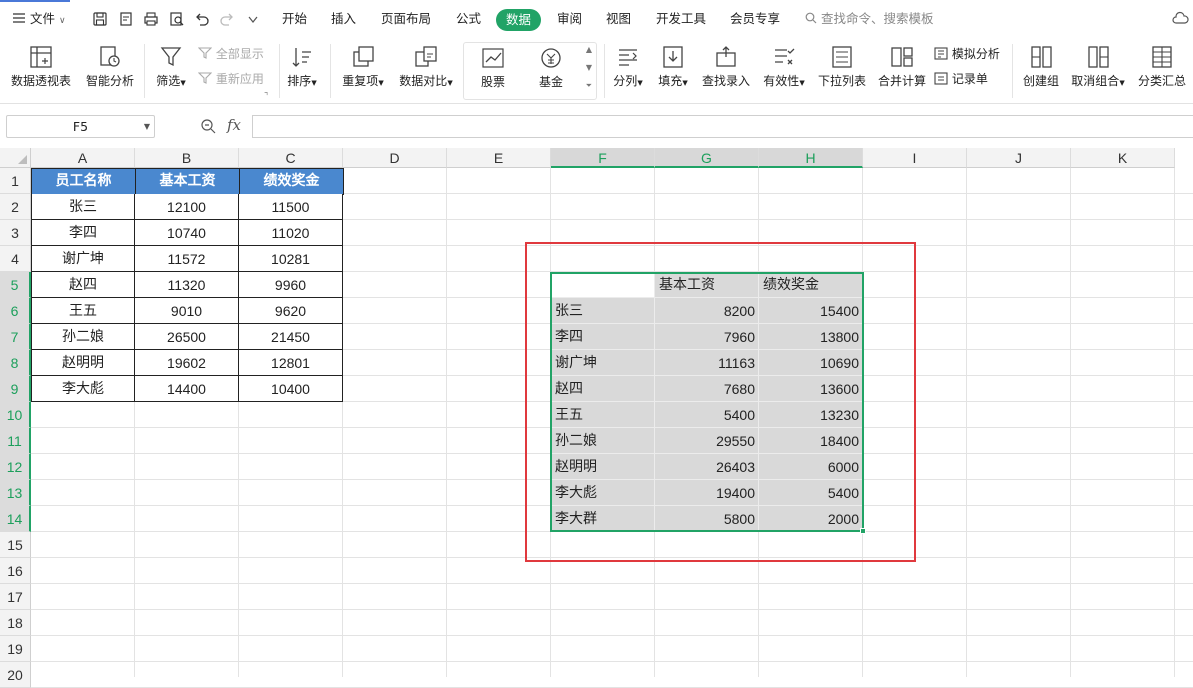 This screenshot has width=1193, height=688. Describe the element at coordinates (363, 71) in the screenshot. I see `duplicates-button: 重复项▼` at that location.